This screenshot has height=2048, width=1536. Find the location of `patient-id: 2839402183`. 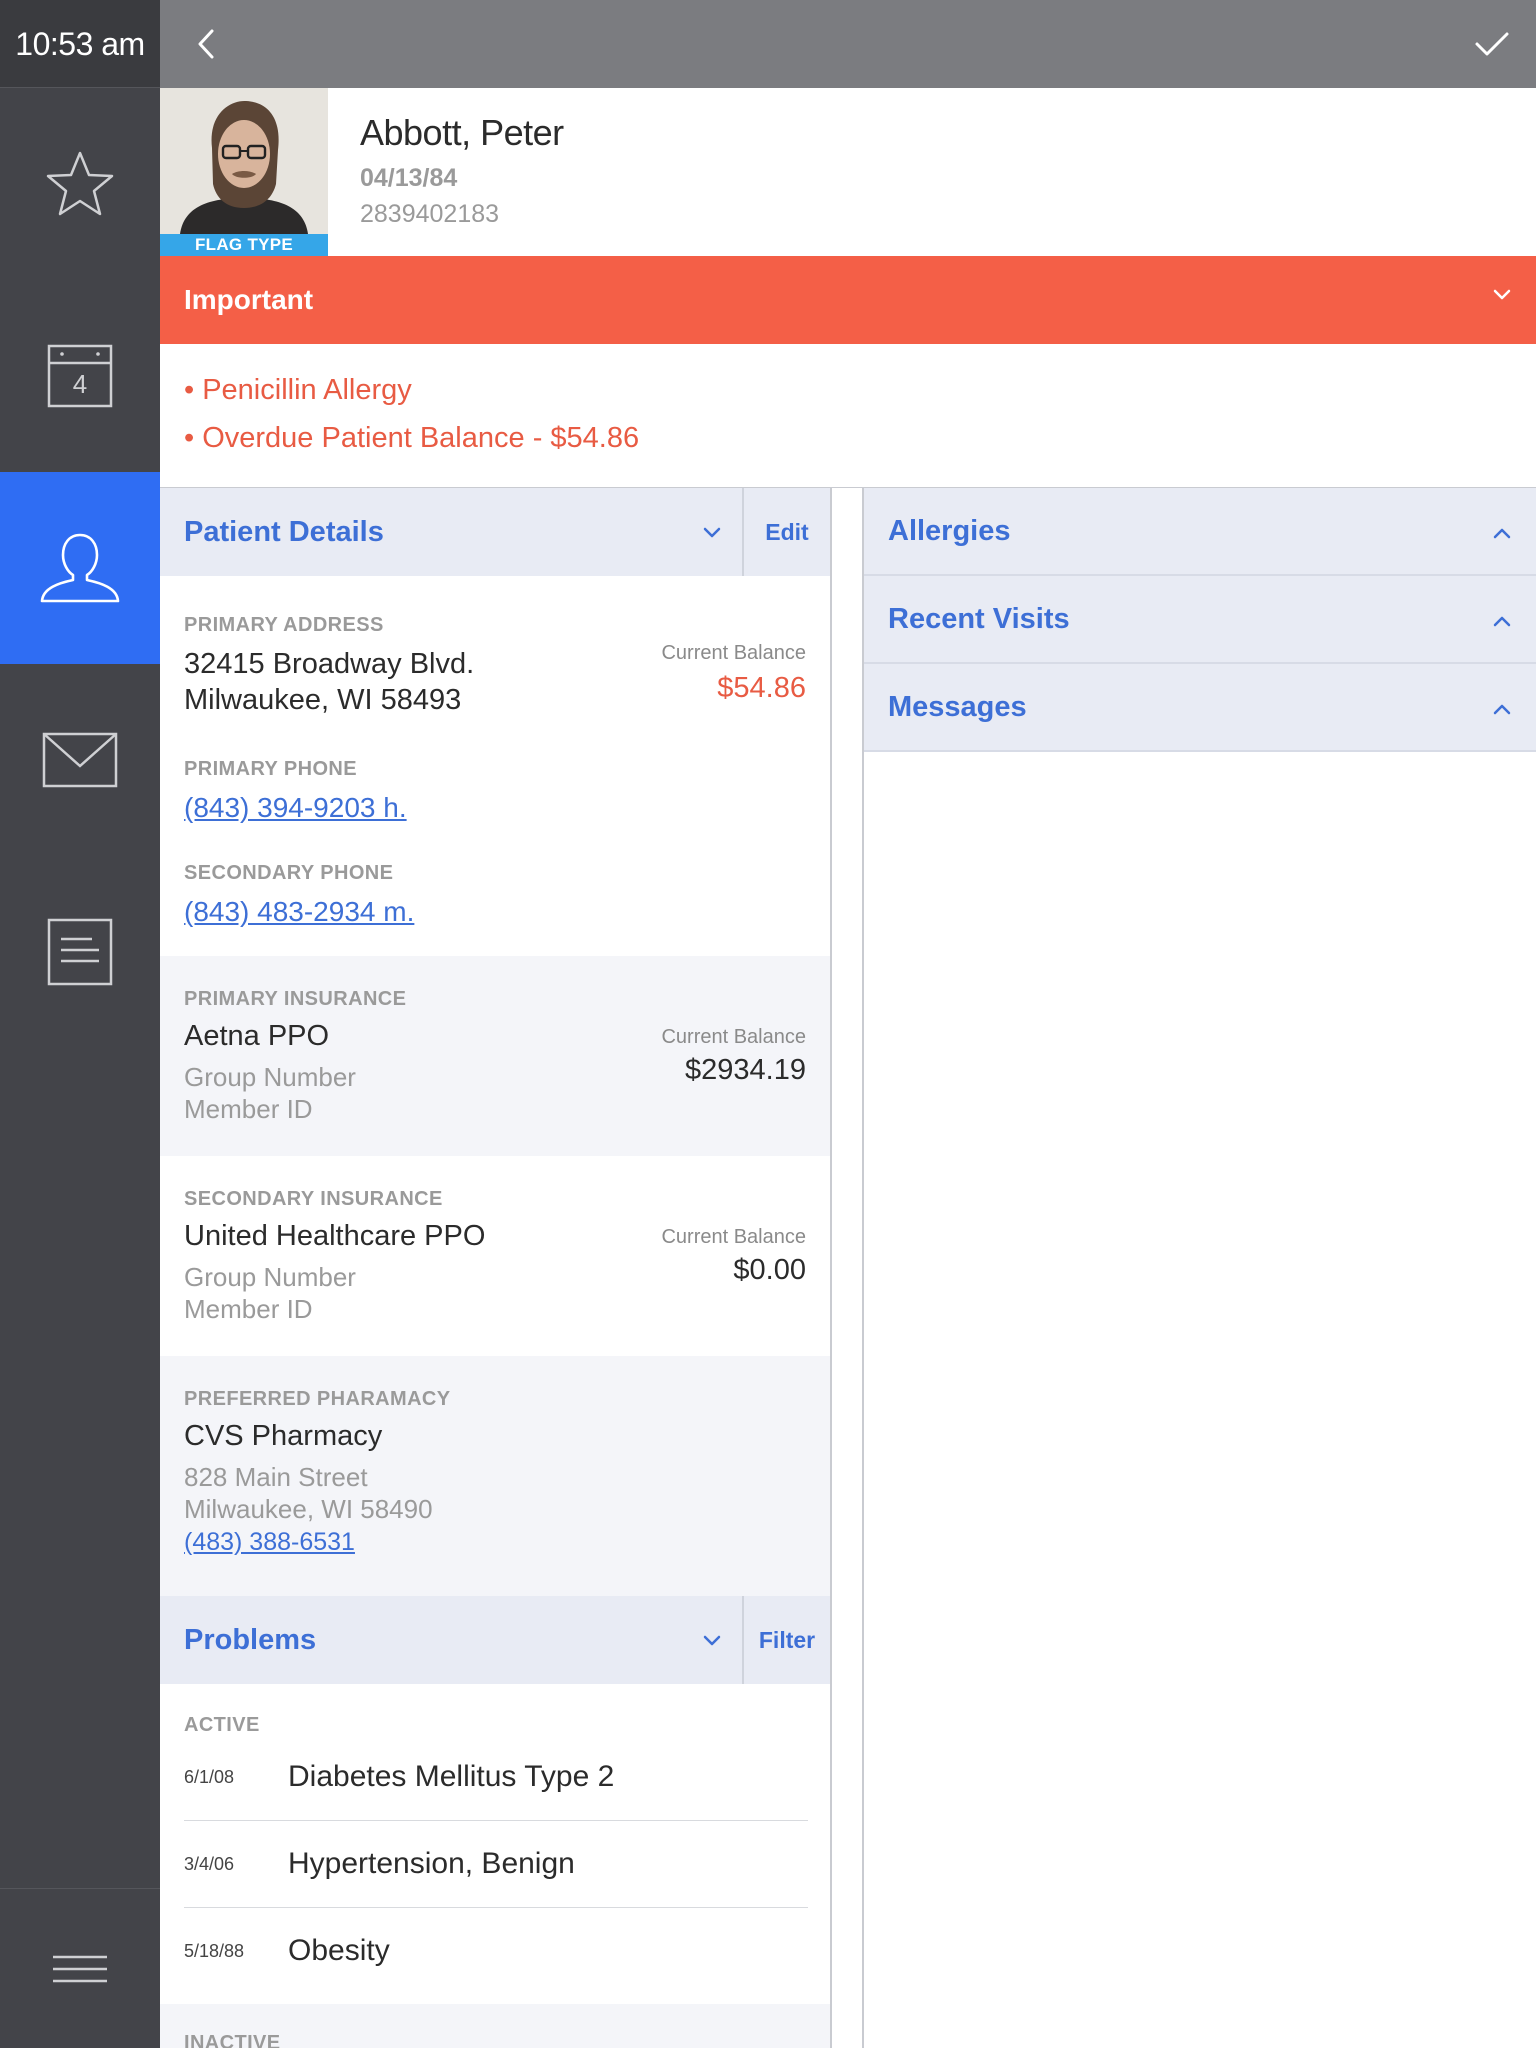

patient-id: 2839402183 is located at coordinates (430, 214).